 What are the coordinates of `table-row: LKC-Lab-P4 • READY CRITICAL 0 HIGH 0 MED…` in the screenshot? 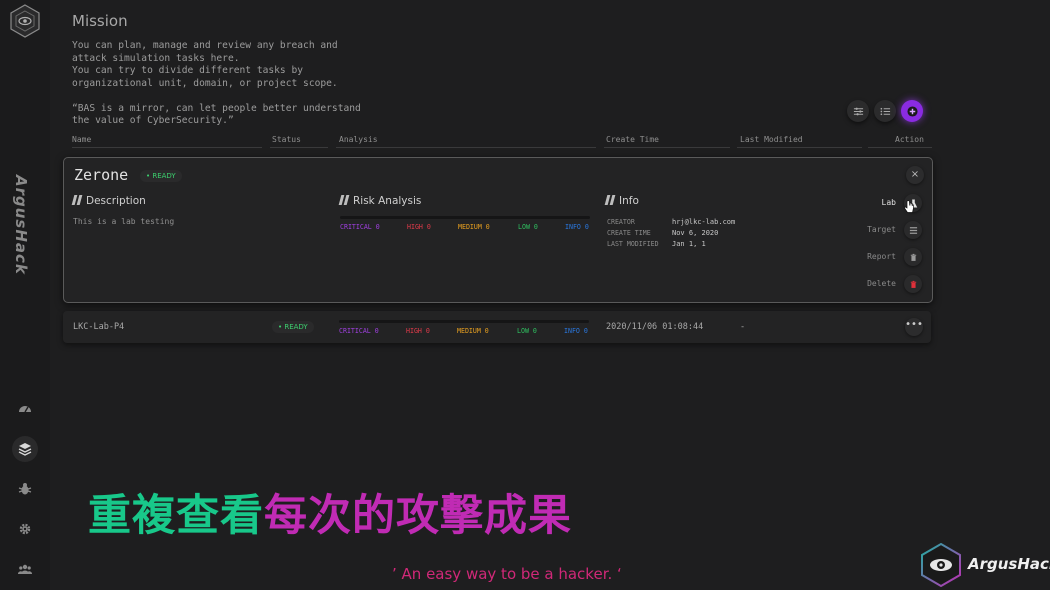 It's located at (497, 327).